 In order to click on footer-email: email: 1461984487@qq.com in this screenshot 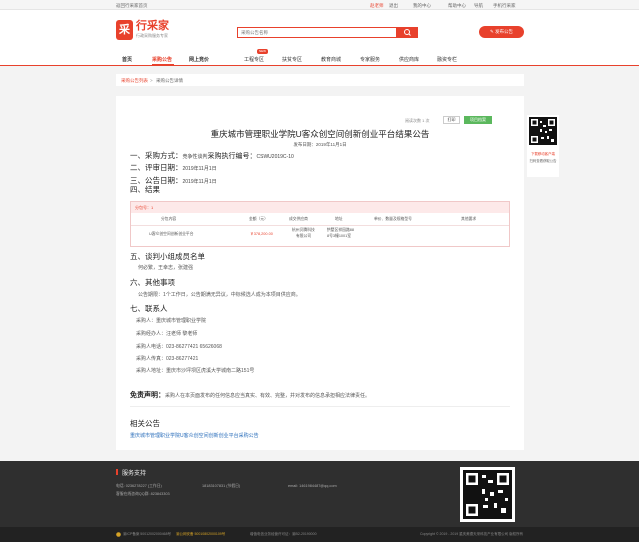, I will do `click(312, 486)`.